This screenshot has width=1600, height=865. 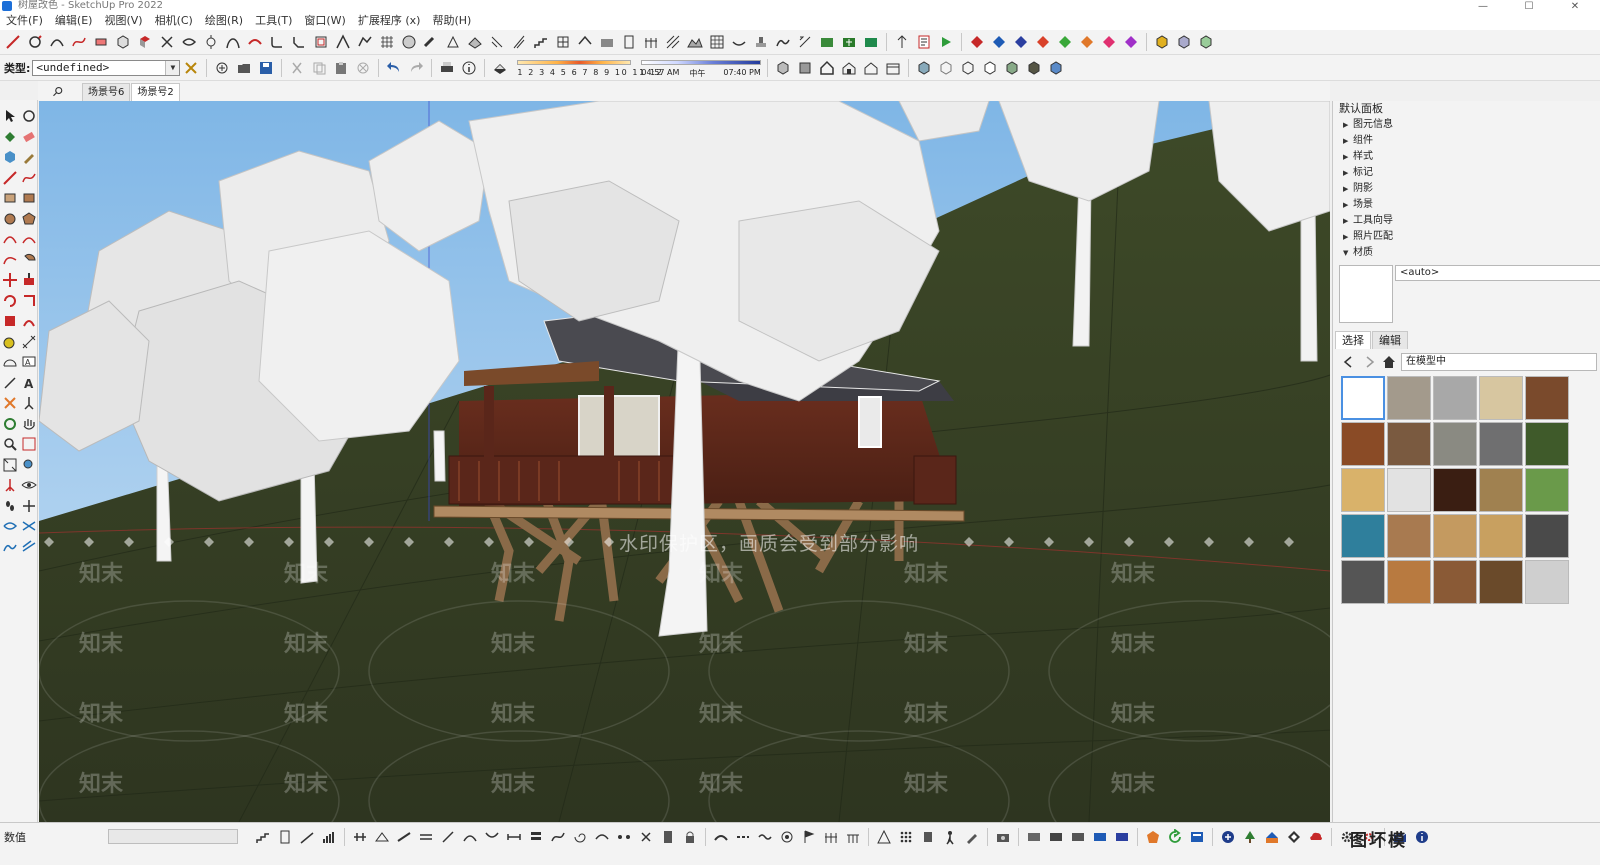 What do you see at coordinates (28, 547) in the screenshot?
I see `sandbox-stamp-icon` at bounding box center [28, 547].